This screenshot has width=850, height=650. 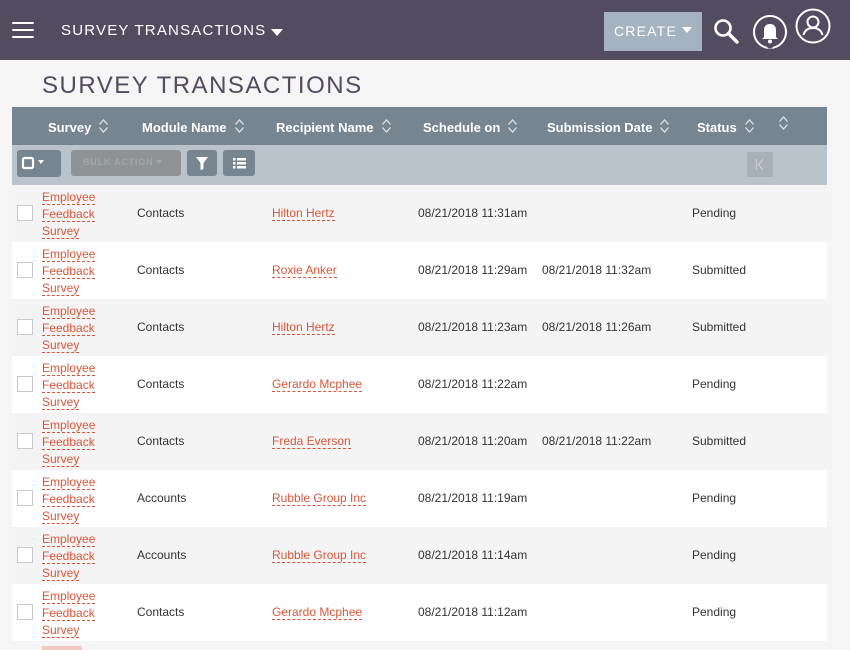 What do you see at coordinates (126, 163) in the screenshot?
I see `bulk-action-button: BULK ACTION` at bounding box center [126, 163].